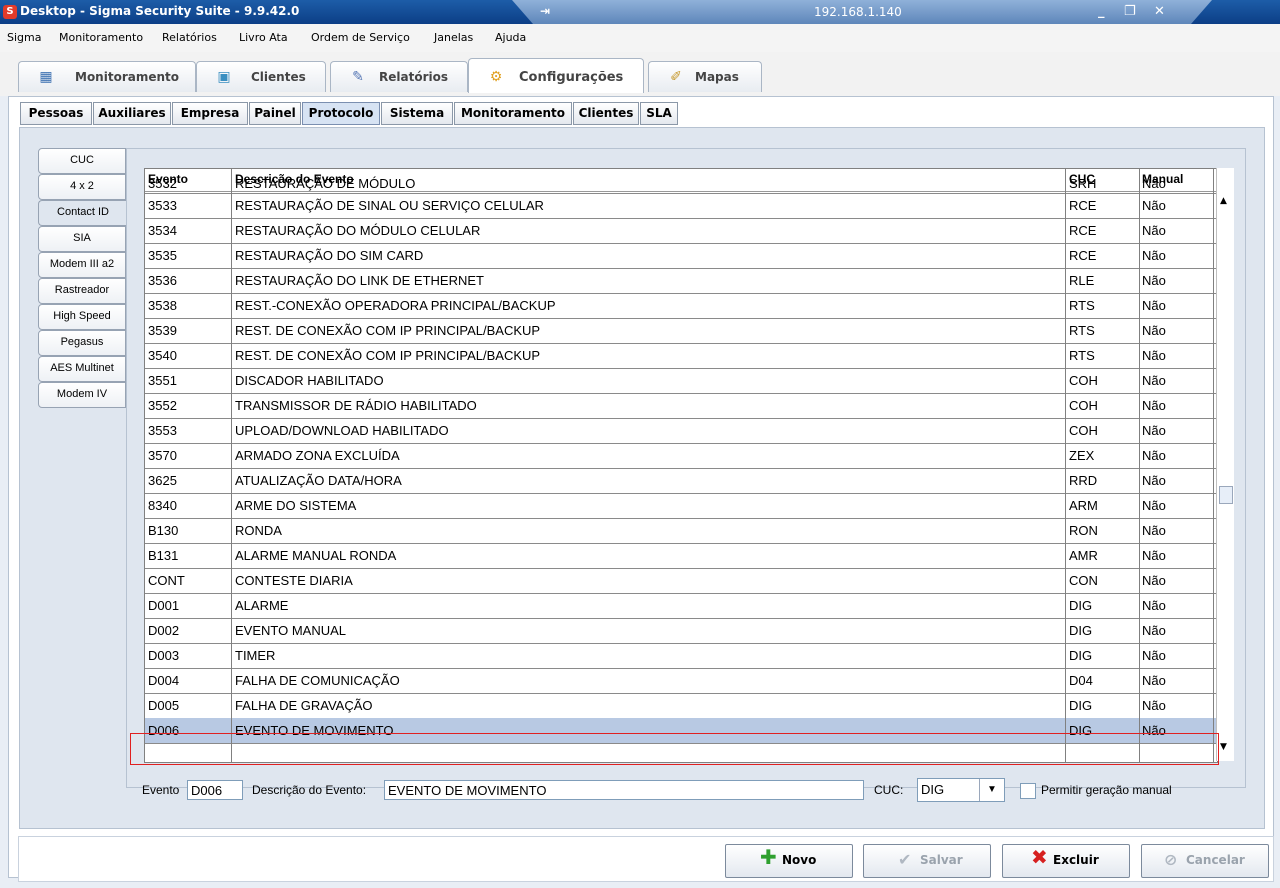 This screenshot has height=888, width=1280. I want to click on table-row: B130 RONDA RON Não, so click(681, 531).